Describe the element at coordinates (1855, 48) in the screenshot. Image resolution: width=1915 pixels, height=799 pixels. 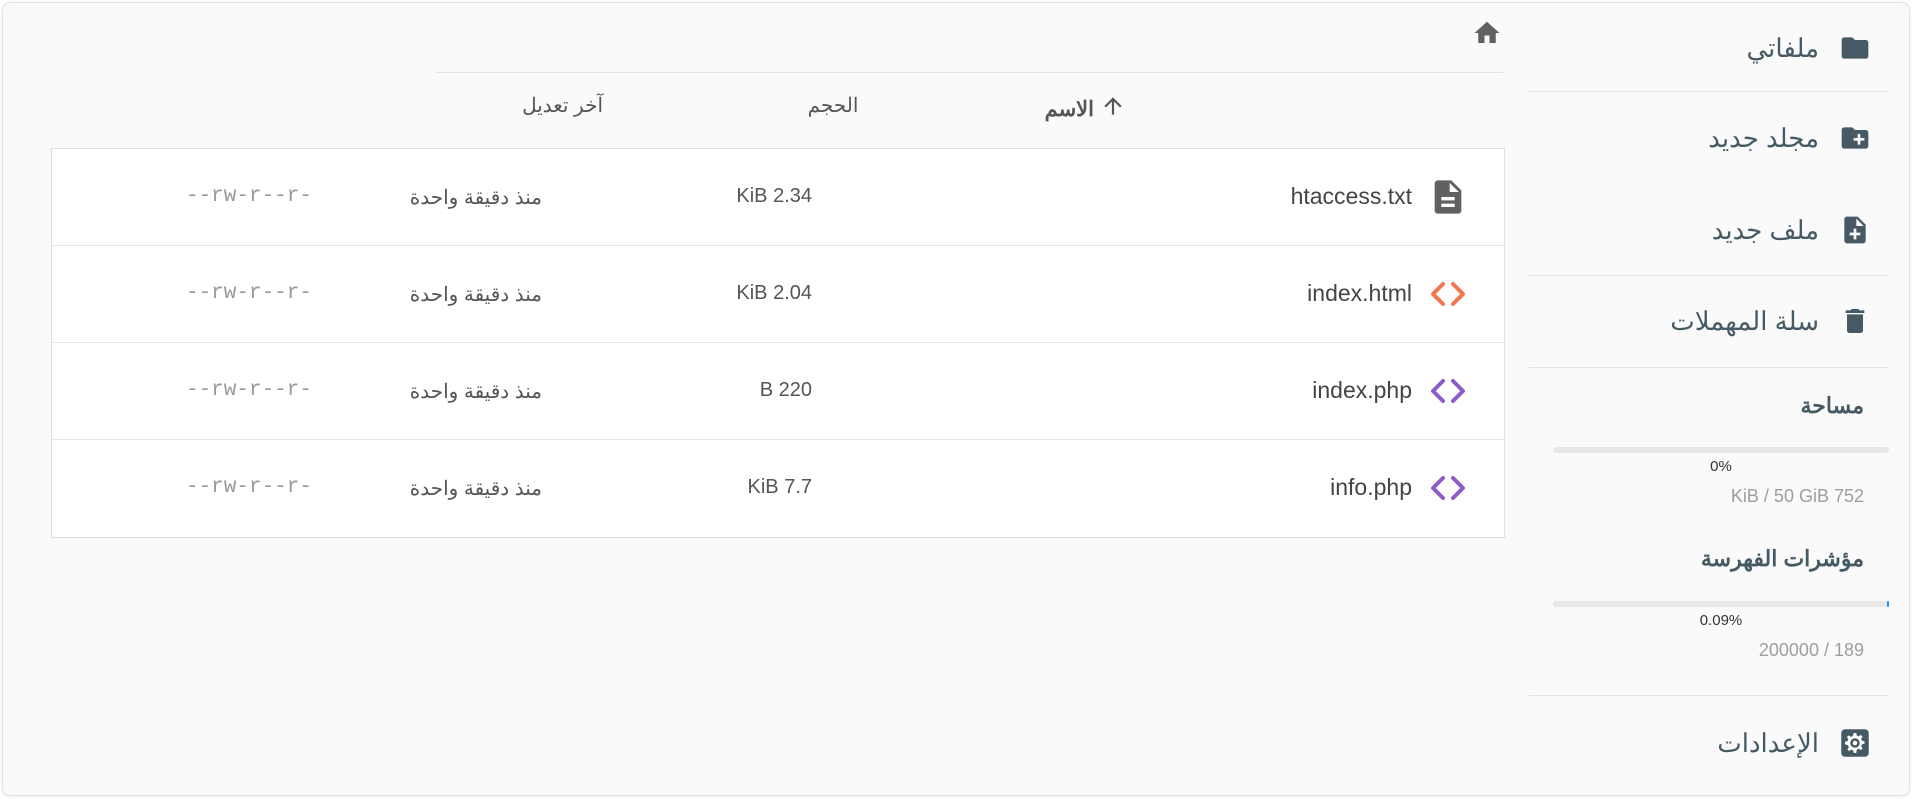
I see `folder-icon` at that location.